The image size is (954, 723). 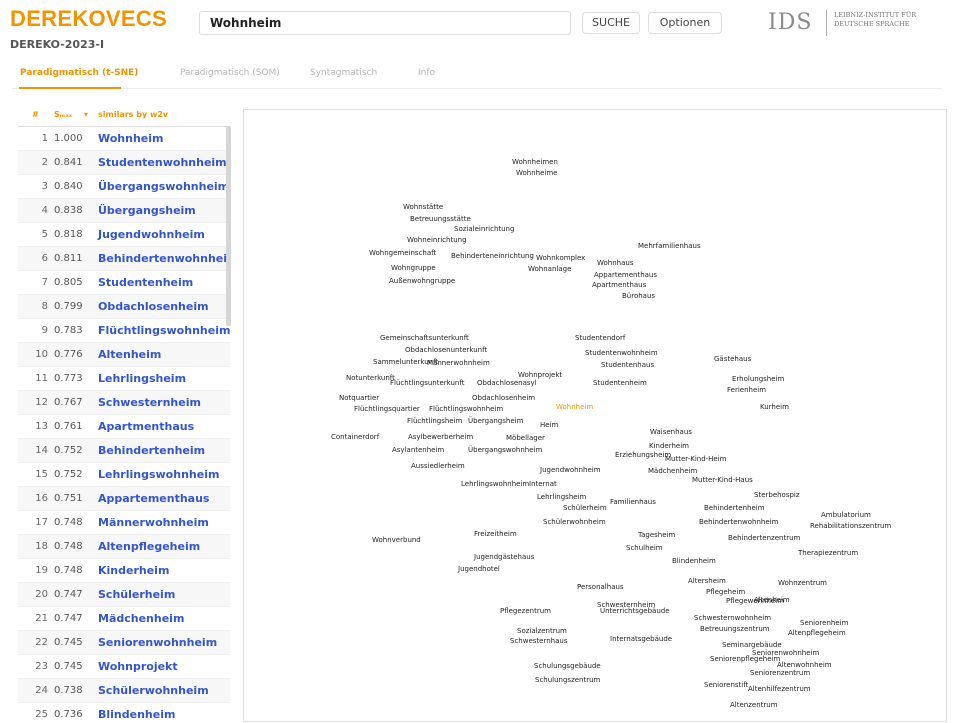 What do you see at coordinates (230, 73) in the screenshot?
I see `tab-paradigmatic-som: Paradigmatisch (SOM)` at bounding box center [230, 73].